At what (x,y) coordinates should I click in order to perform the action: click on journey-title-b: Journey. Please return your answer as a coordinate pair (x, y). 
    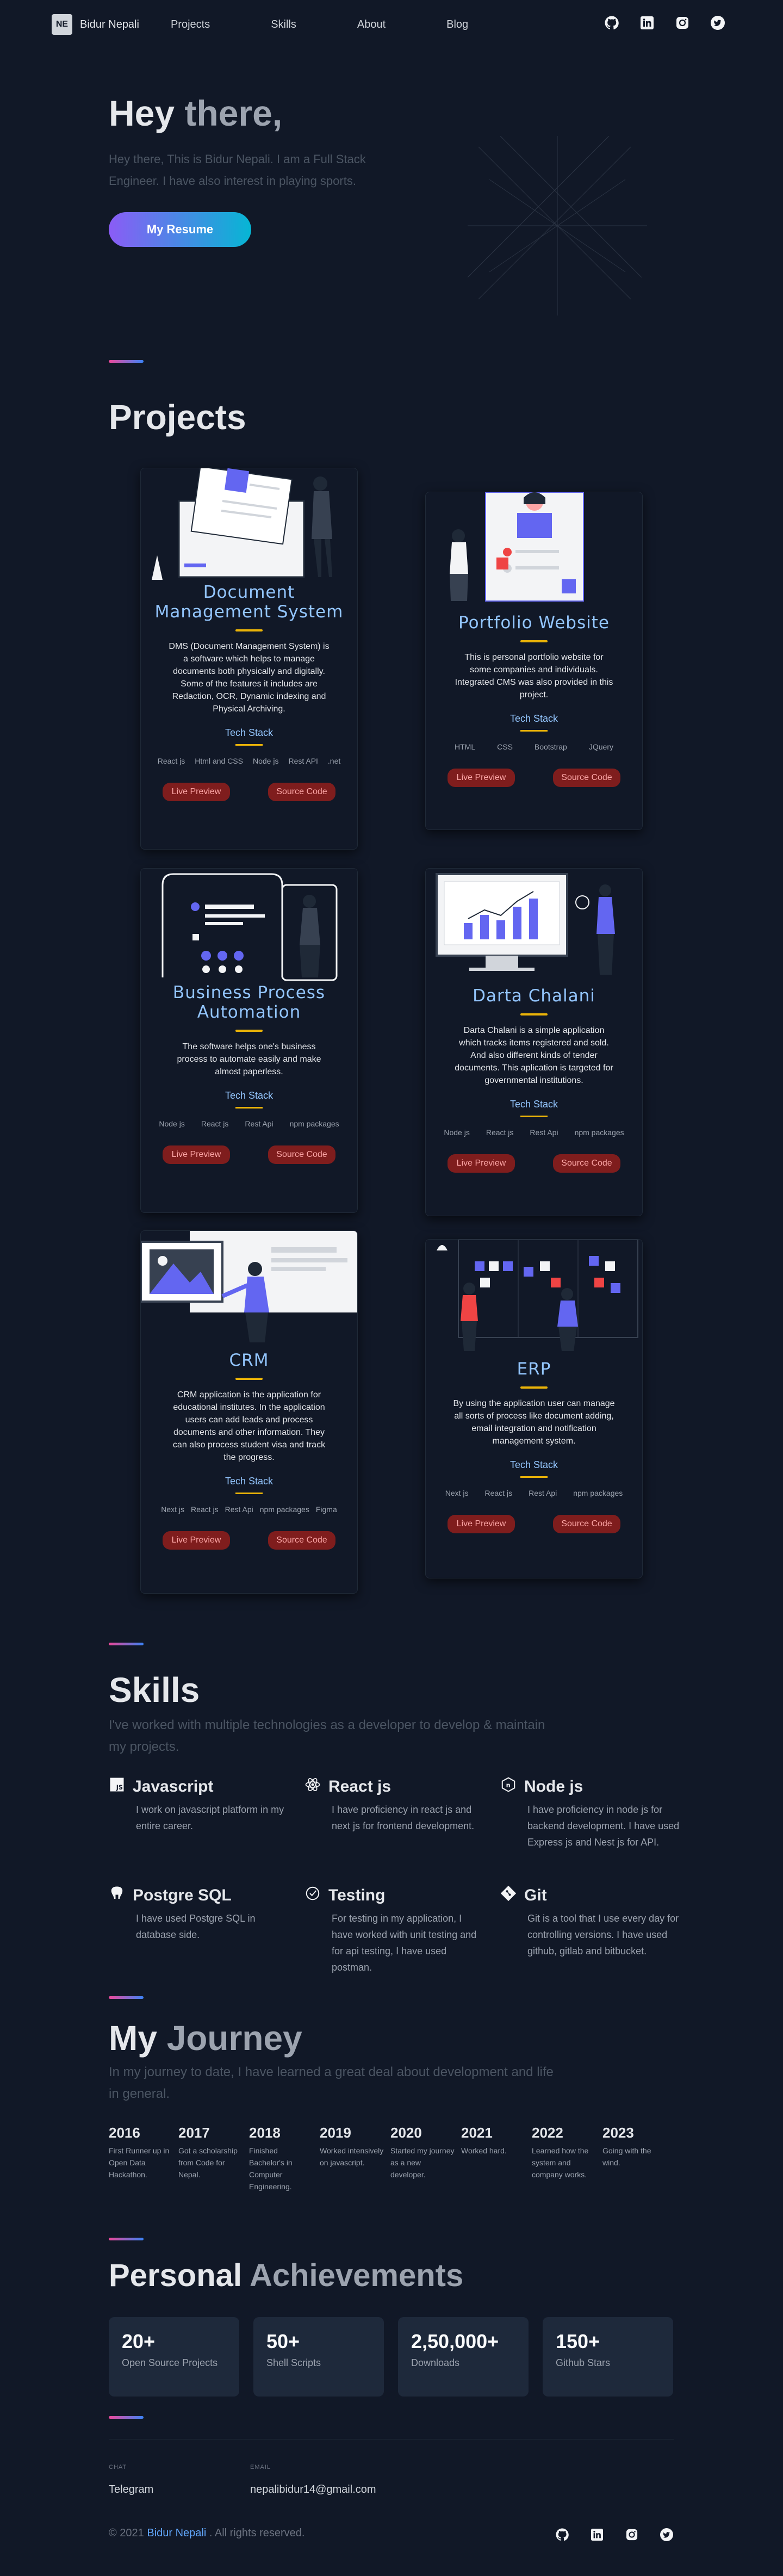
    Looking at the image, I should click on (234, 2038).